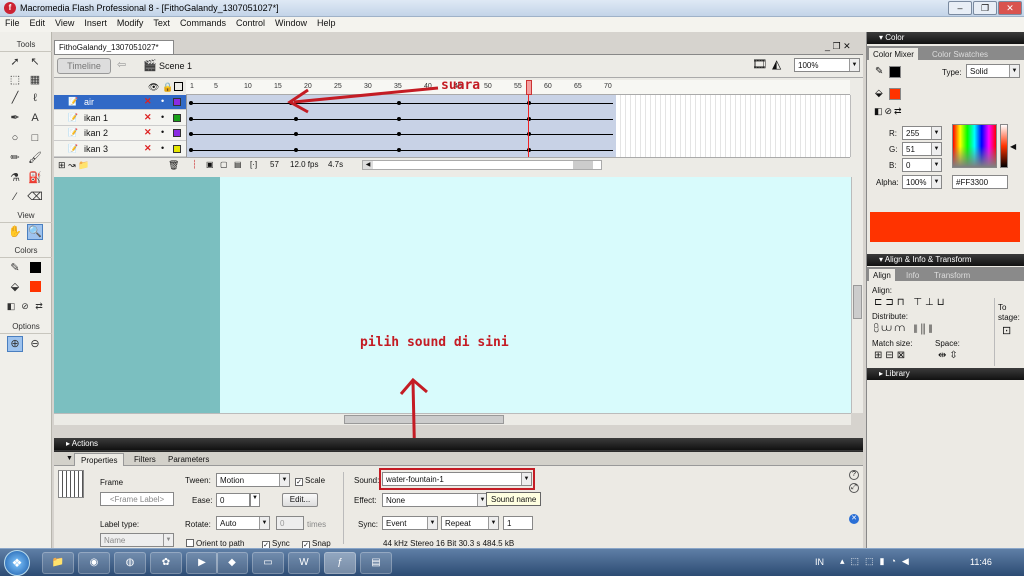  Describe the element at coordinates (922, 133) in the screenshot. I see `r-input: 255 ▼` at that location.